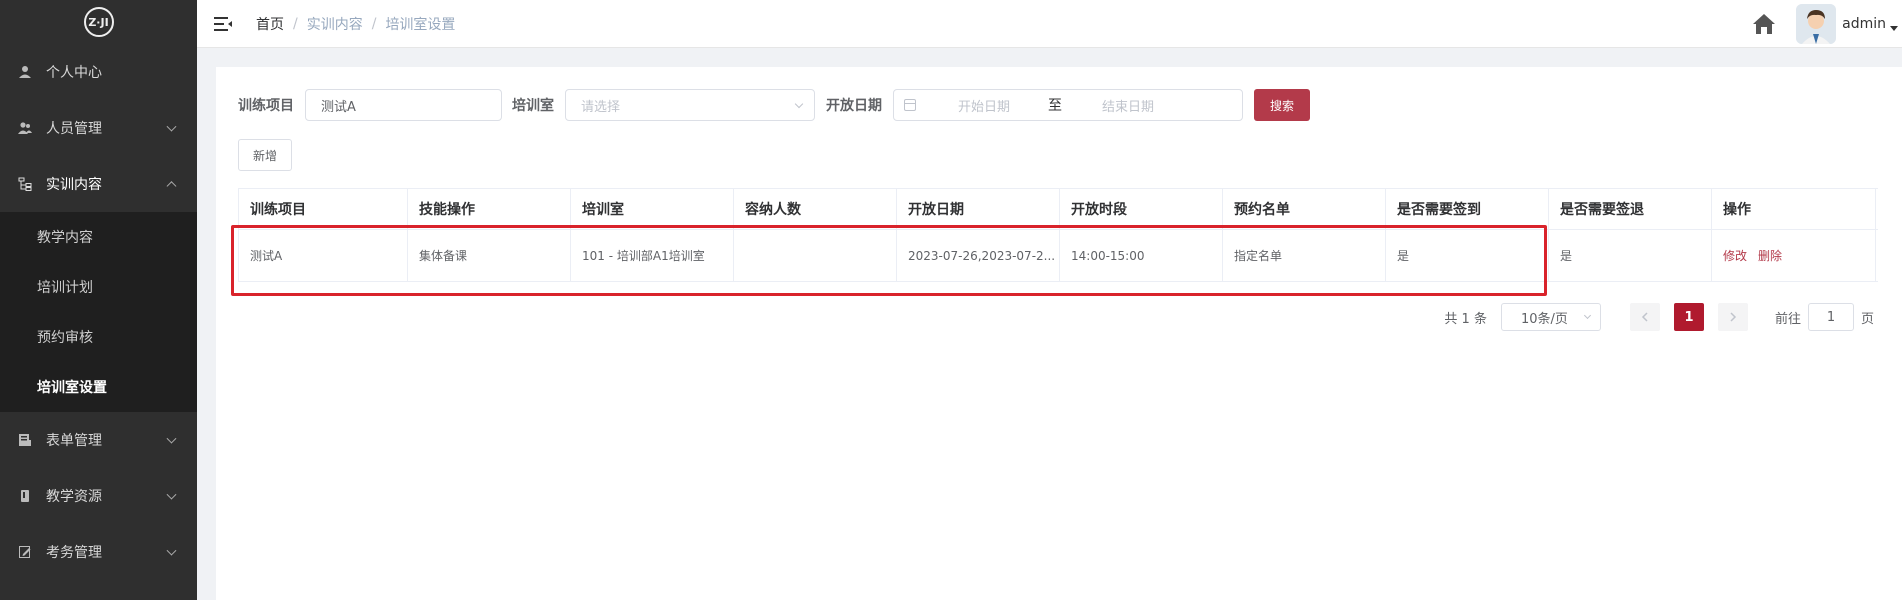 The height and width of the screenshot is (600, 1902). What do you see at coordinates (323, 209) in the screenshot?
I see `column-header: 训练项目` at bounding box center [323, 209].